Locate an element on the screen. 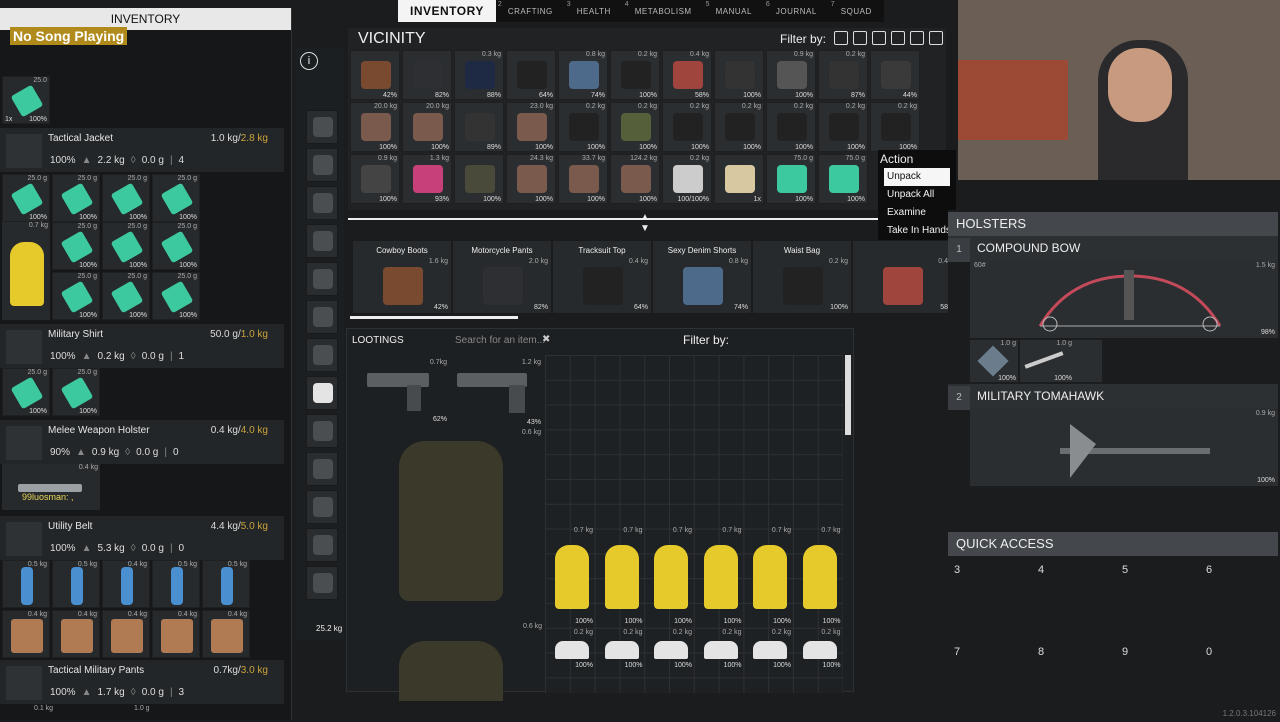 Image resolution: width=1280 pixels, height=722 pixels. vicinity-item: 44% is located at coordinates (895, 75).